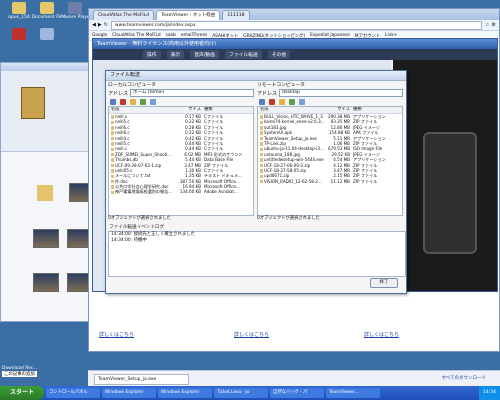  Describe the element at coordinates (19, 374) in the screenshot. I see `desktop-label: この記事の追加` at that location.